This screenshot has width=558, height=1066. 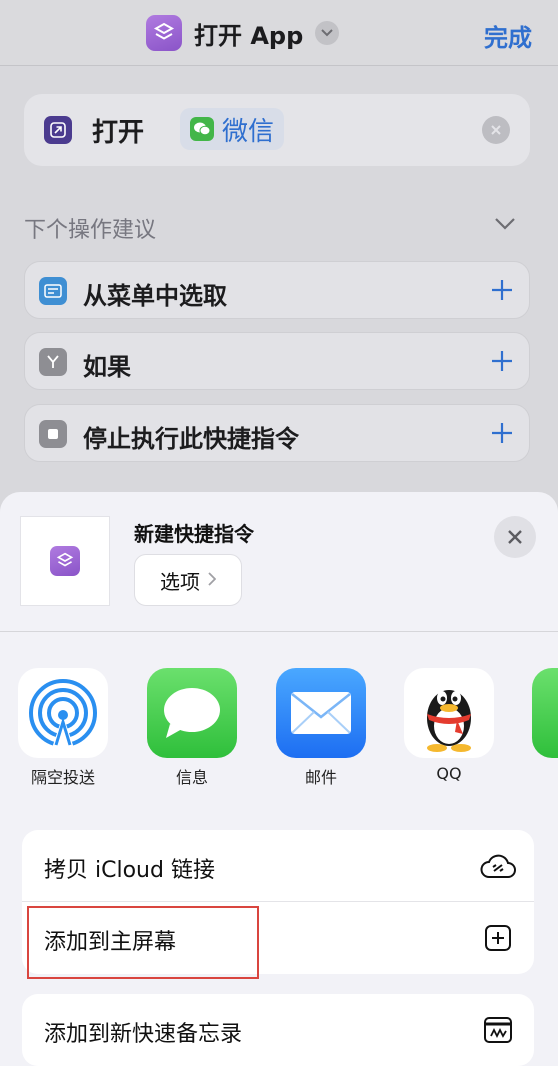 I want to click on wechat-icon, so click(x=202, y=129).